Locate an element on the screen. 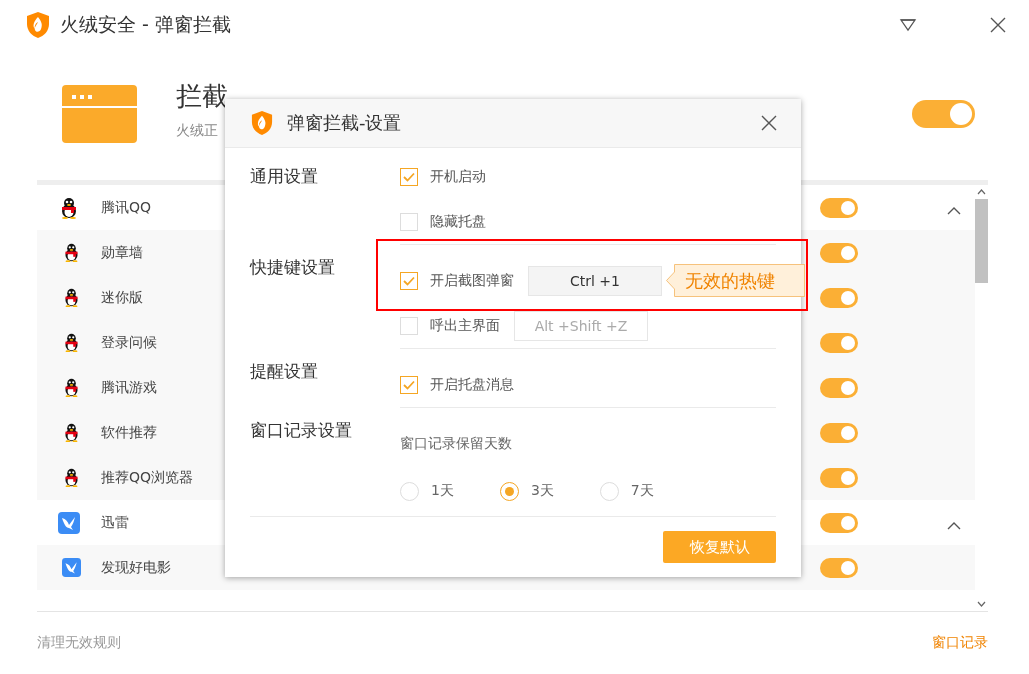  option-label: 开机启动 is located at coordinates (458, 176).